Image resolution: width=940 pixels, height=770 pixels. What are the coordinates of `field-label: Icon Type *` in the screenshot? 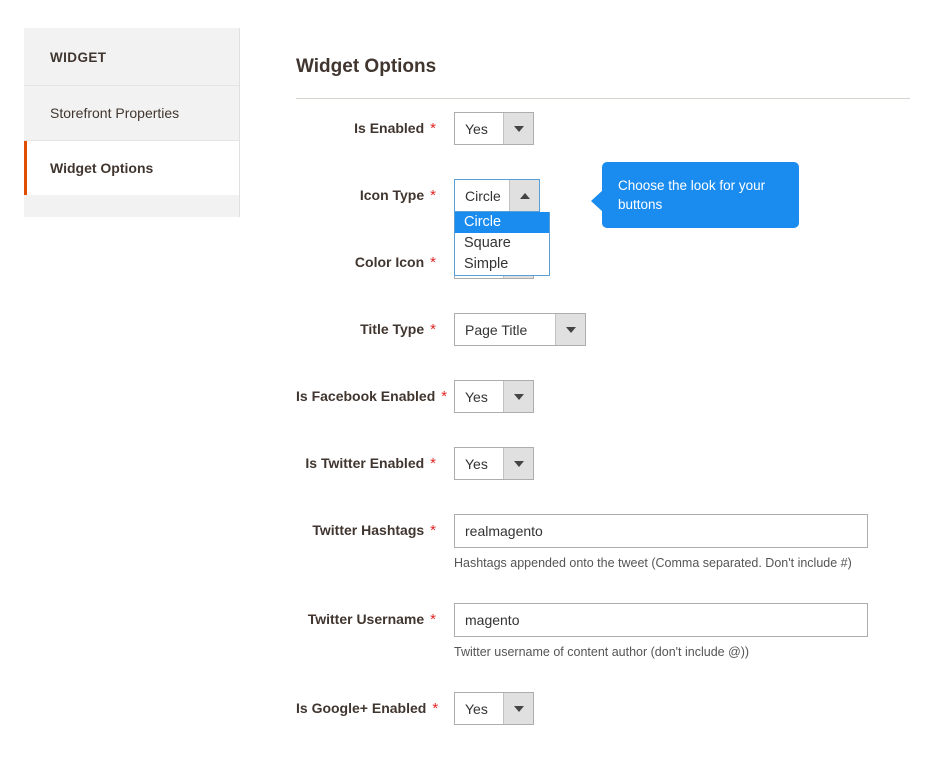 It's located at (366, 191).